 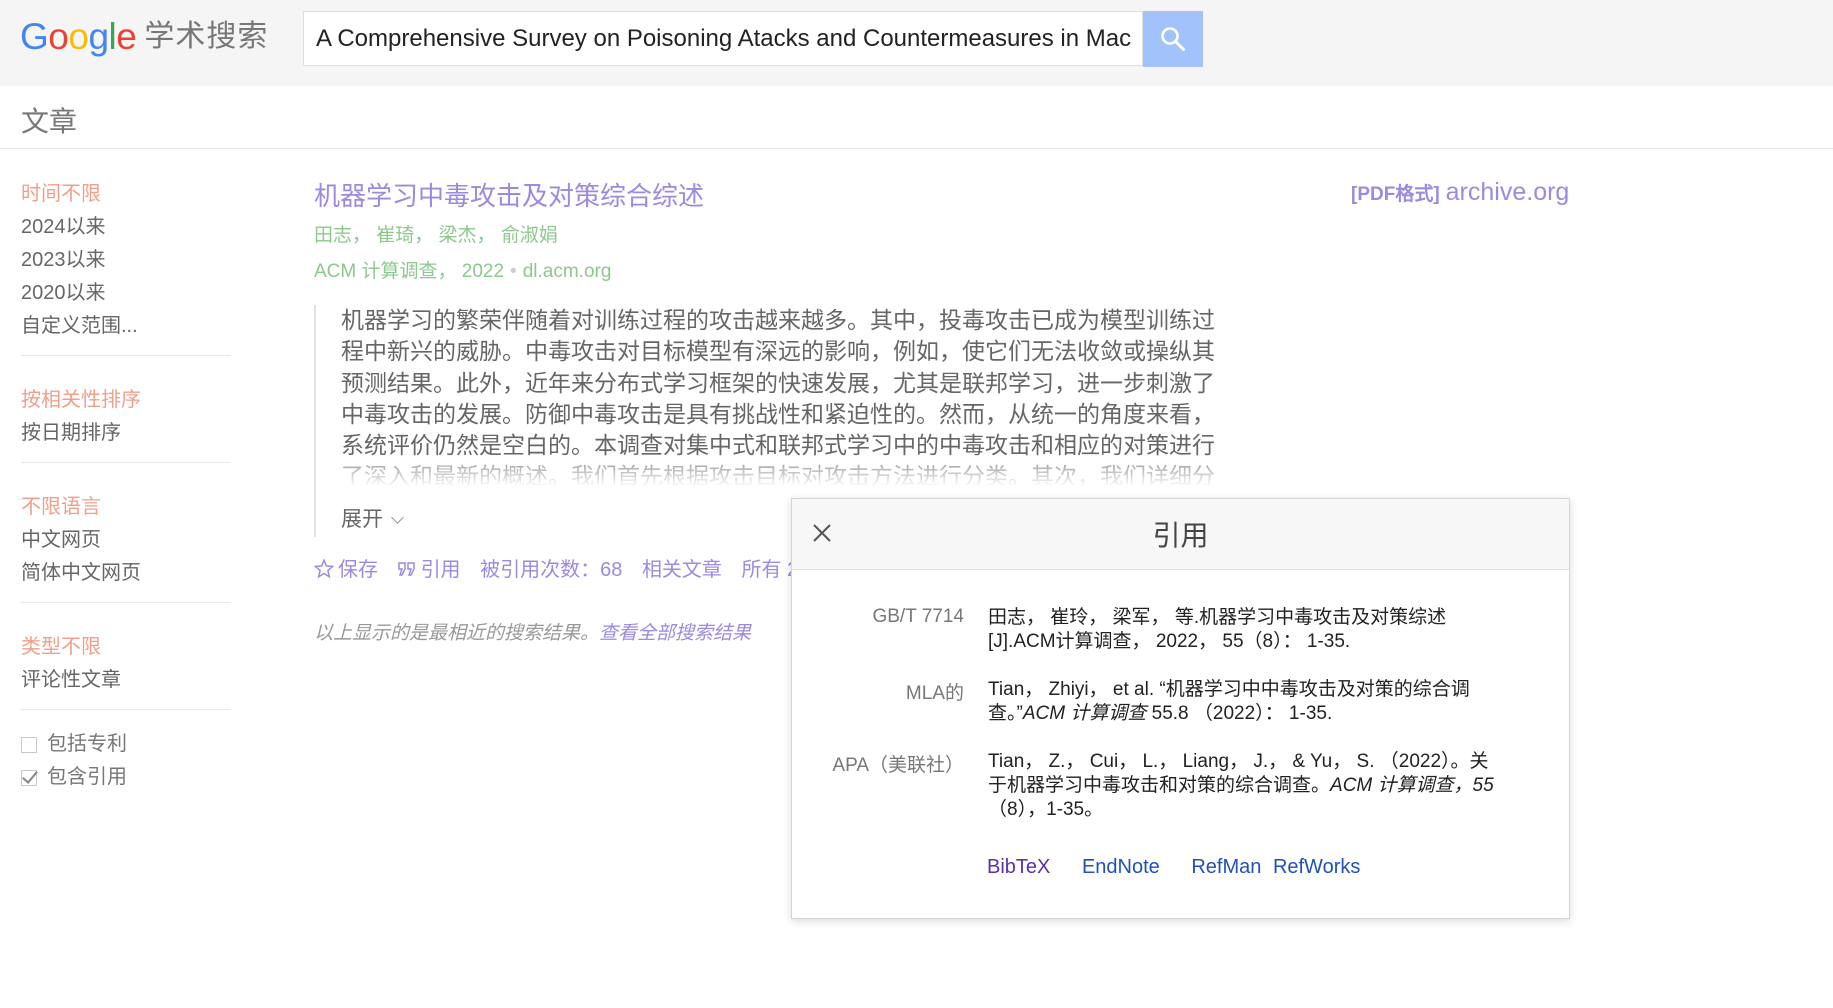 What do you see at coordinates (126, 227) in the screenshot?
I see `filter-since-2024: 2024以来` at bounding box center [126, 227].